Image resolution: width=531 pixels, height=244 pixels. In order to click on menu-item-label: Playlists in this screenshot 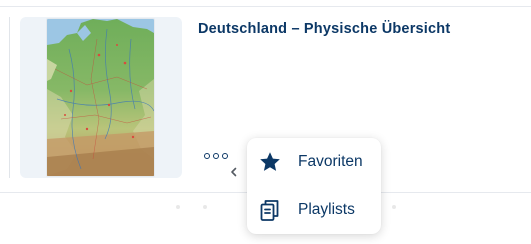, I will do `click(326, 209)`.